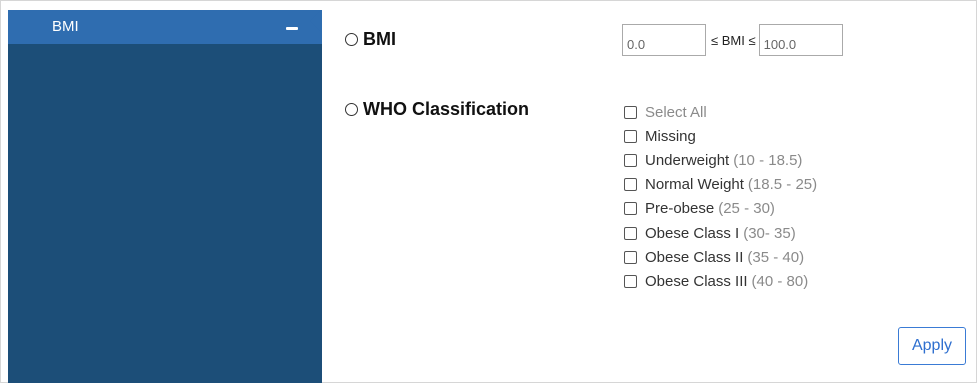 The height and width of the screenshot is (383, 977). I want to click on bmi-min-input, so click(664, 40).